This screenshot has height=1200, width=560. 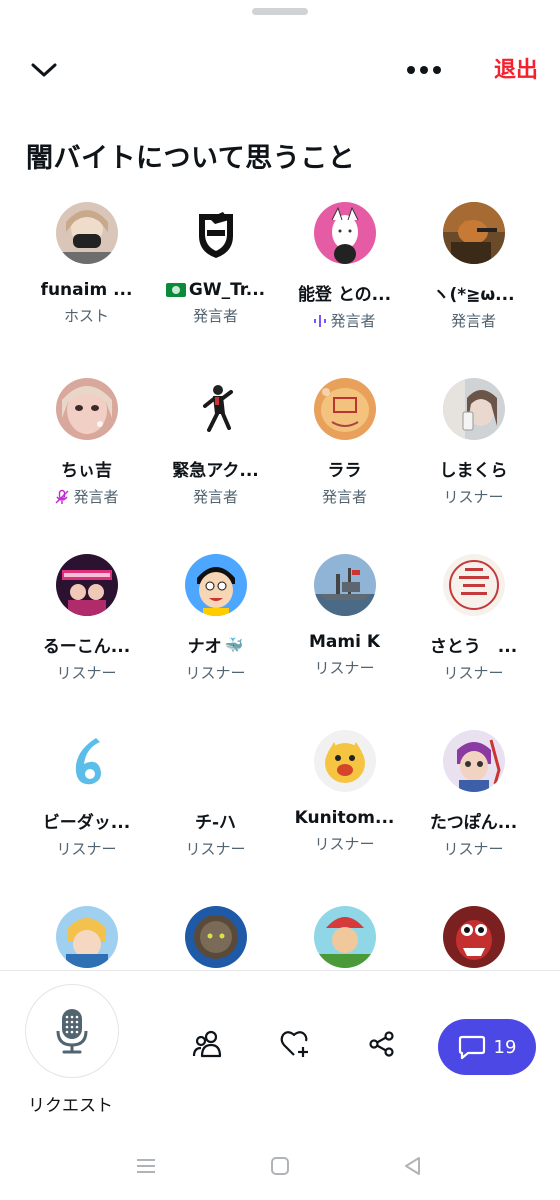 I want to click on exit-button: 退出, so click(x=516, y=68).